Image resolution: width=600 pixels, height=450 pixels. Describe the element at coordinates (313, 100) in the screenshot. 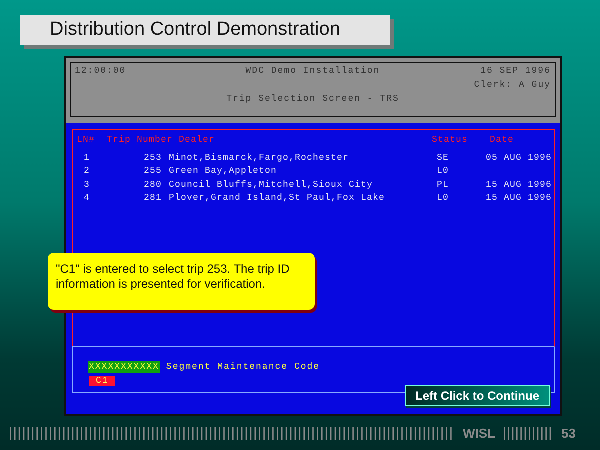

I see `screen-title: Trip Selection Screen - TRS` at that location.